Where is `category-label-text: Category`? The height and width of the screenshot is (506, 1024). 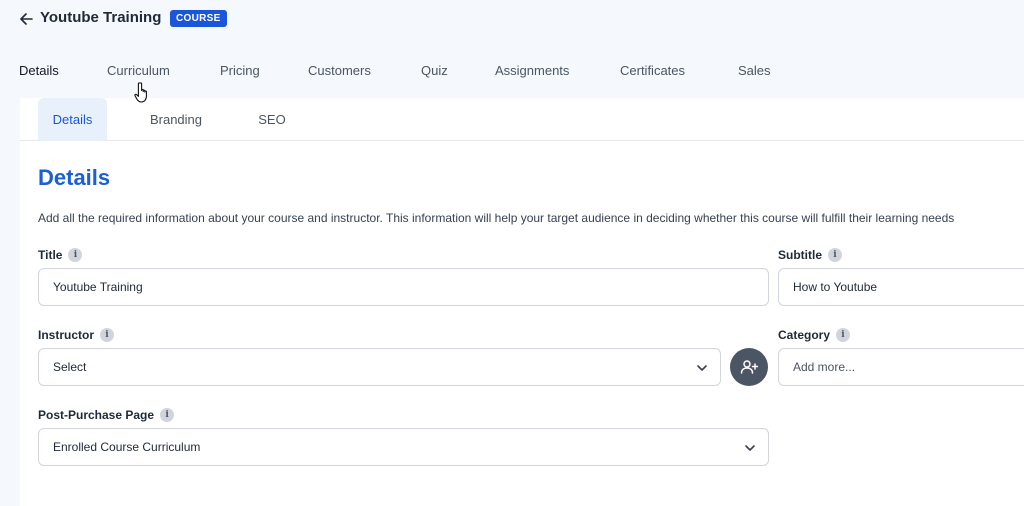 category-label-text: Category is located at coordinates (804, 335).